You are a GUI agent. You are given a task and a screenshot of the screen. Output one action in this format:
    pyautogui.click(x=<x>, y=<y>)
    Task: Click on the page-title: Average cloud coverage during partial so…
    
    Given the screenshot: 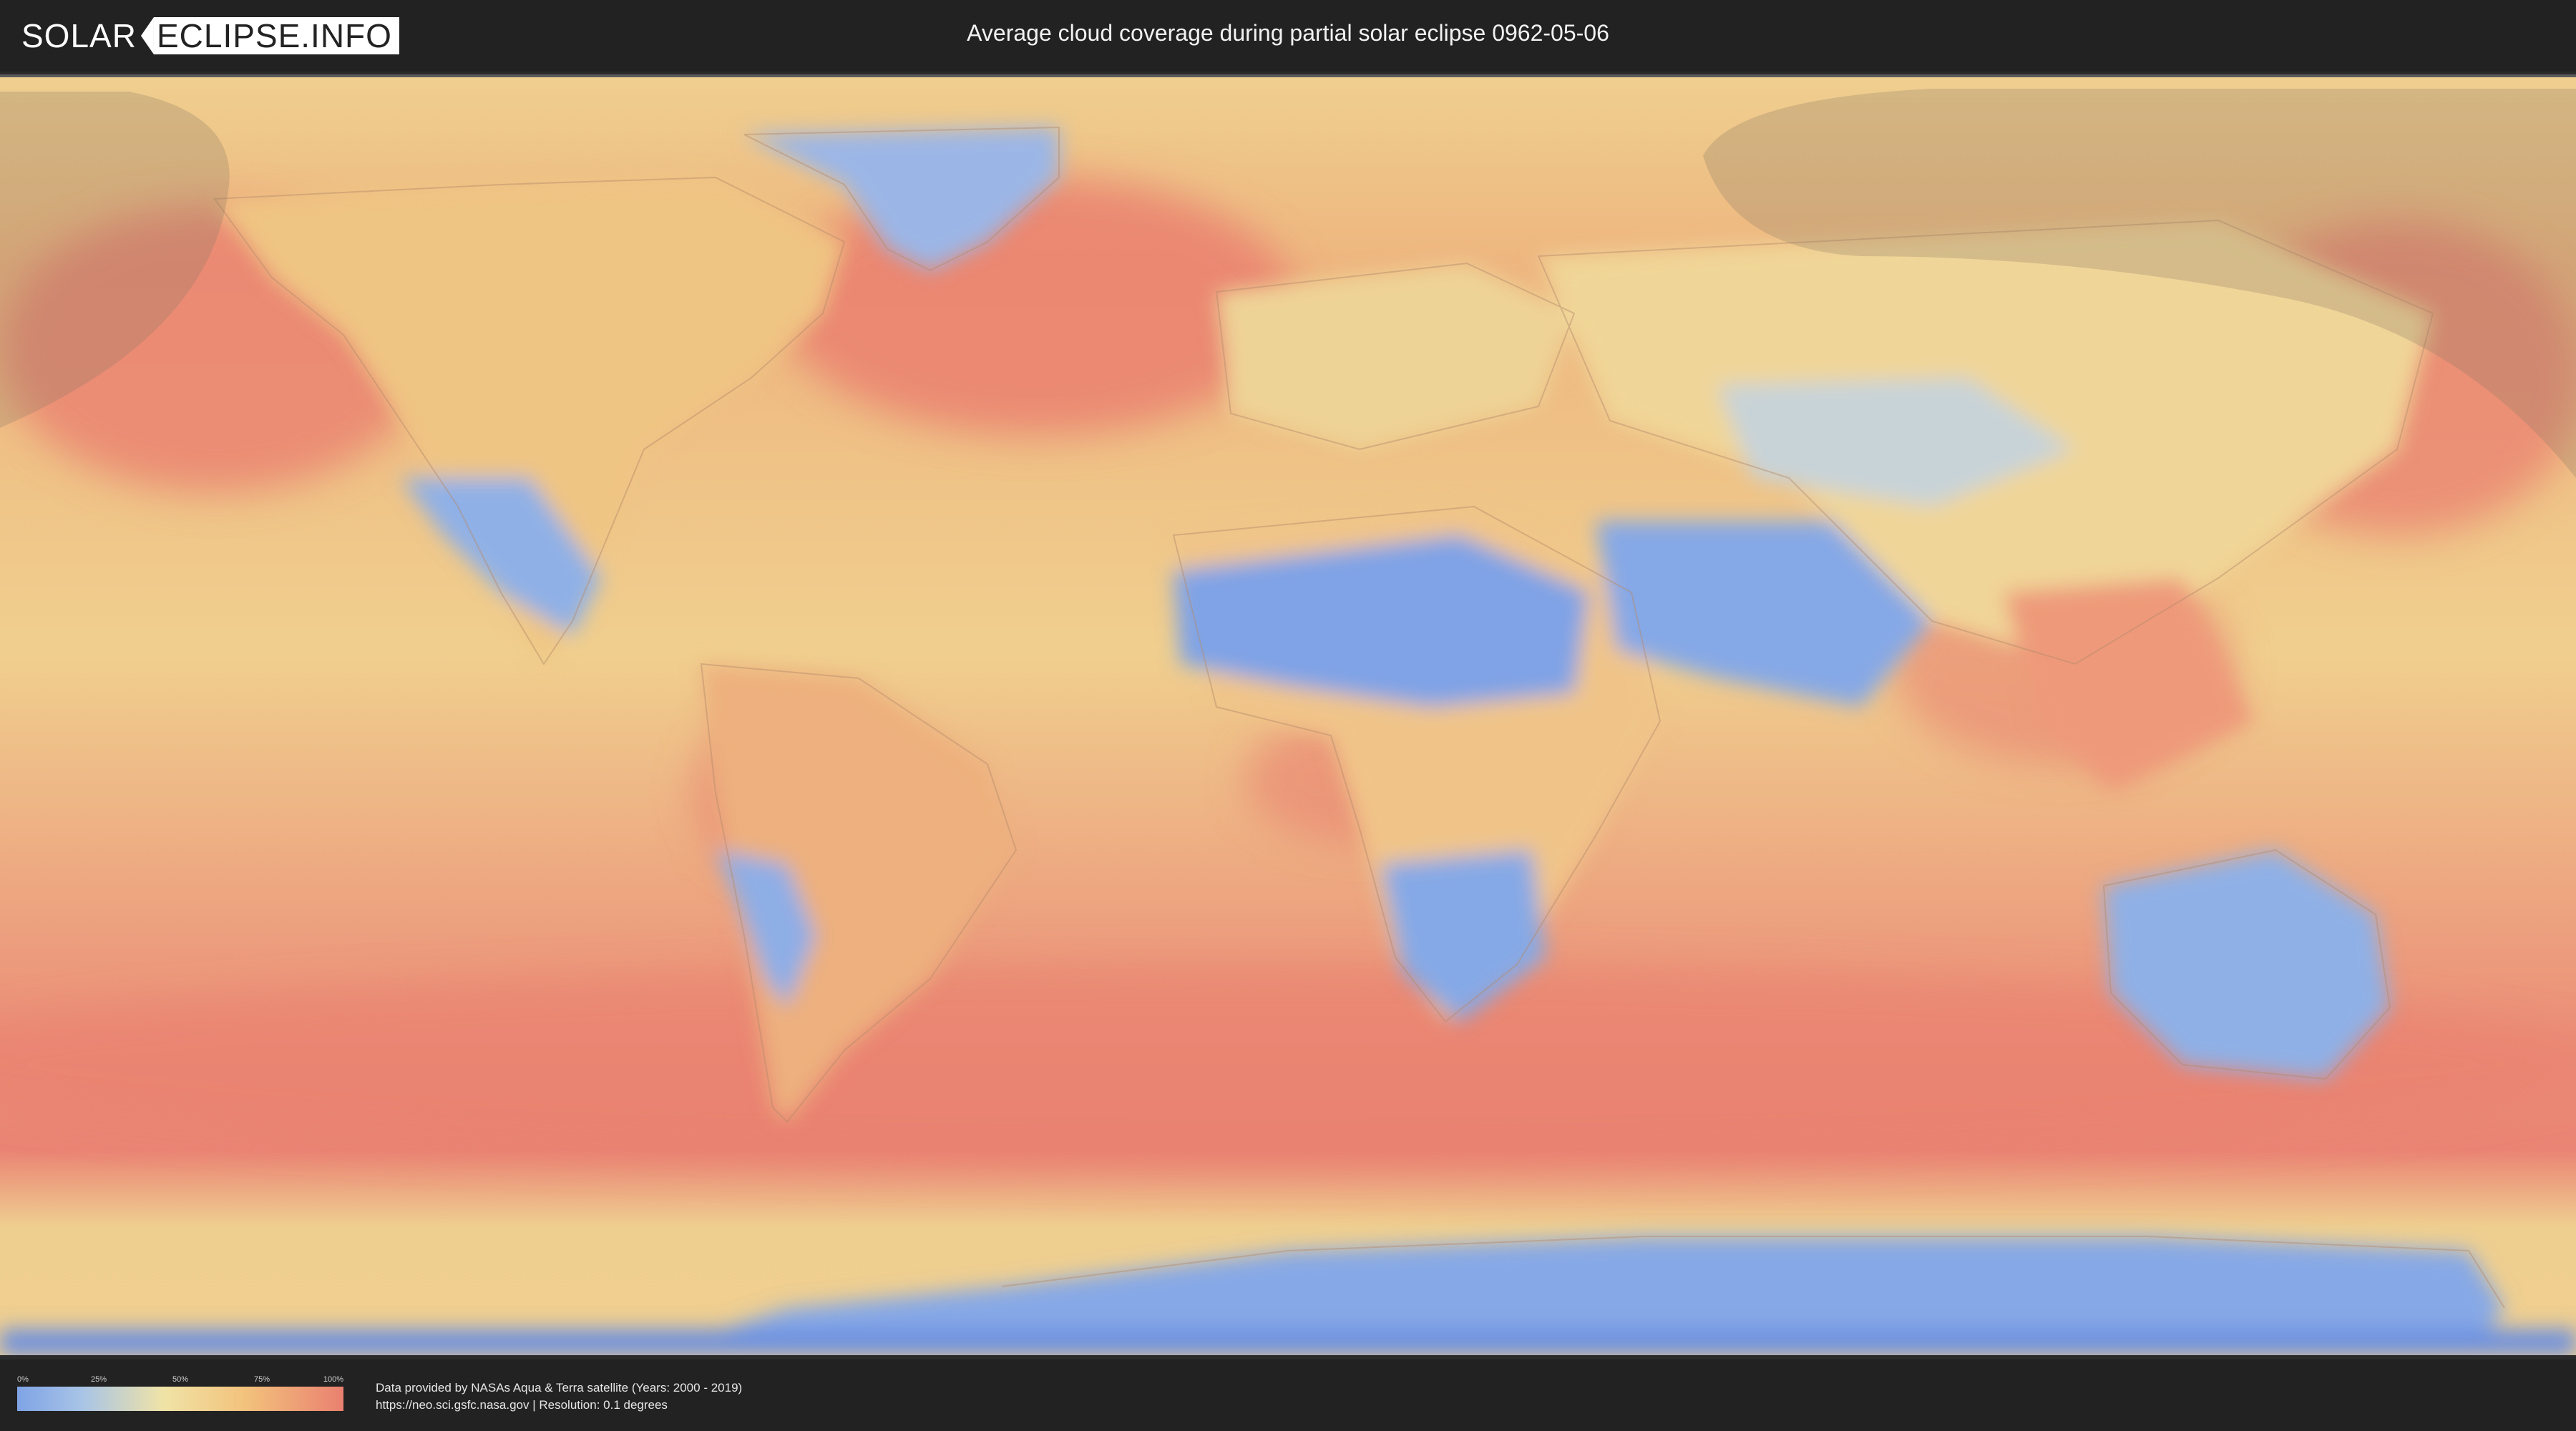 What is the action you would take?
    pyautogui.click(x=1288, y=33)
    